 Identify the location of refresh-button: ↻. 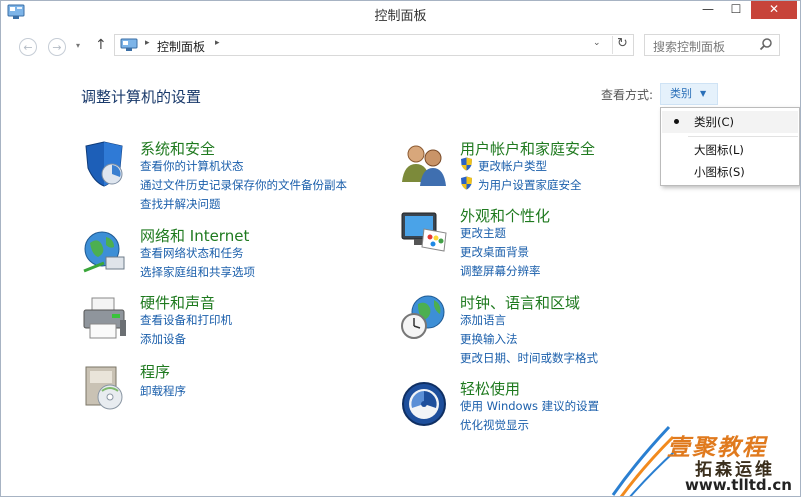
(620, 45).